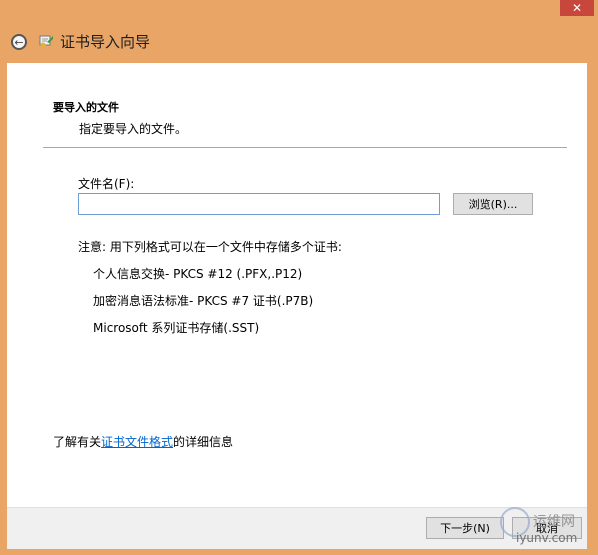  Describe the element at coordinates (297, 528) in the screenshot. I see `wizard-footer: 下一步(N) 取消` at that location.